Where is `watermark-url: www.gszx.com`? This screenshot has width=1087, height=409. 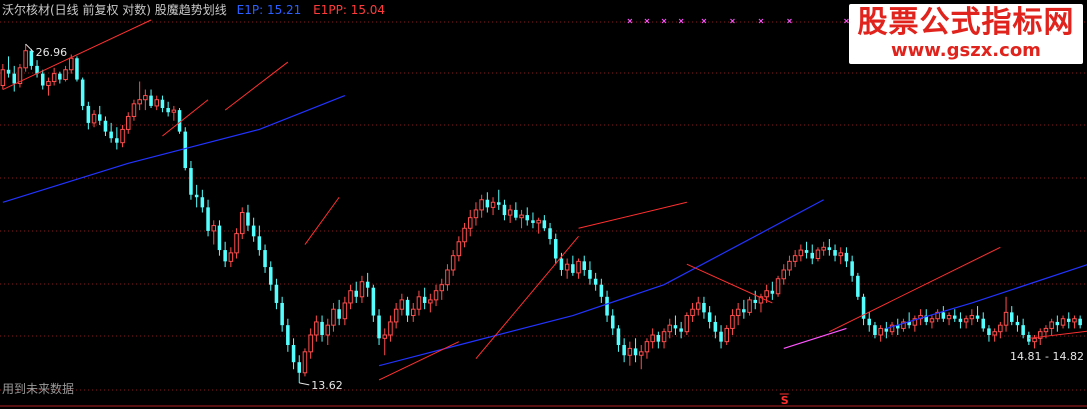 watermark-url: www.gszx.com is located at coordinates (966, 50).